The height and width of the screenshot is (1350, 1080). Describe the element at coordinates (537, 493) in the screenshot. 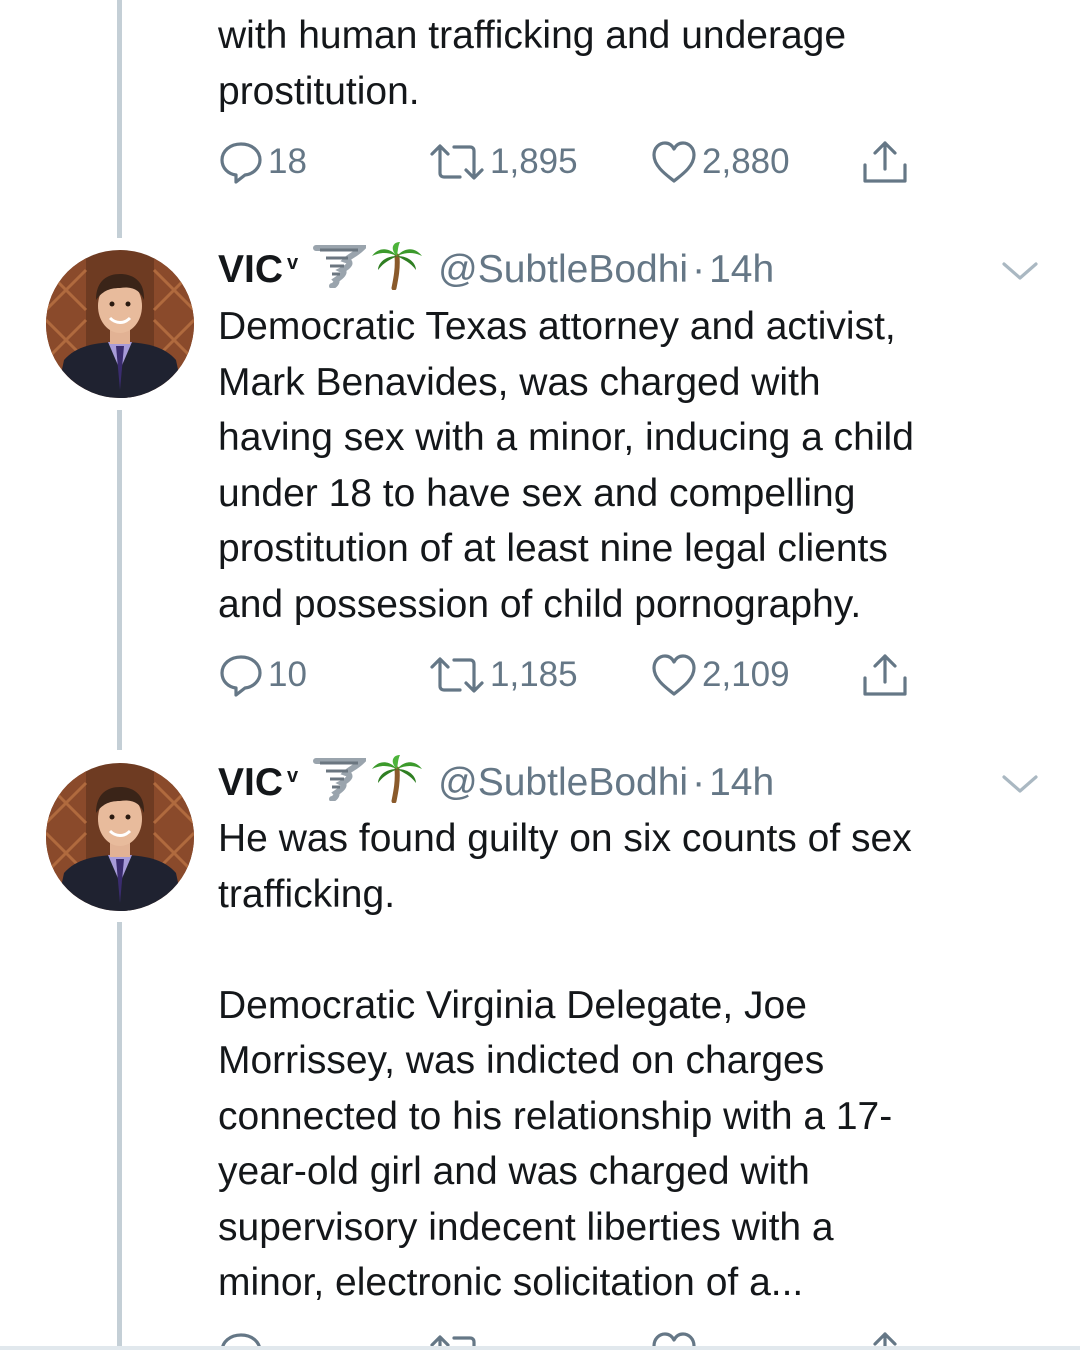

I see `tweet-2-line: under 18 to have sex and compelling` at that location.